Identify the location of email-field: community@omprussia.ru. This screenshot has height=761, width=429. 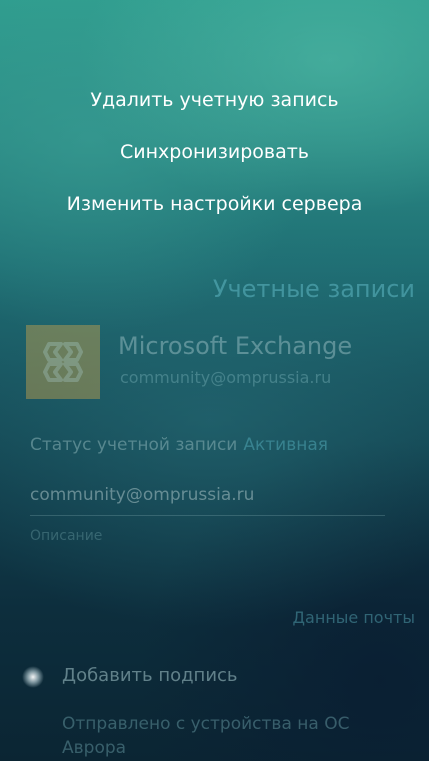
(205, 495).